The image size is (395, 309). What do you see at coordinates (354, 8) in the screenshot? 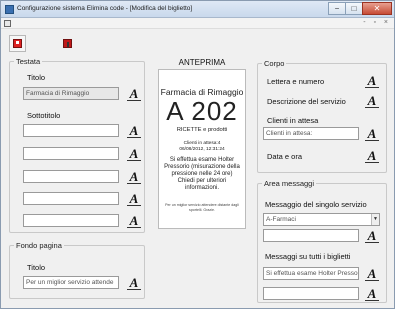
I see `maximize-button: □` at bounding box center [354, 8].